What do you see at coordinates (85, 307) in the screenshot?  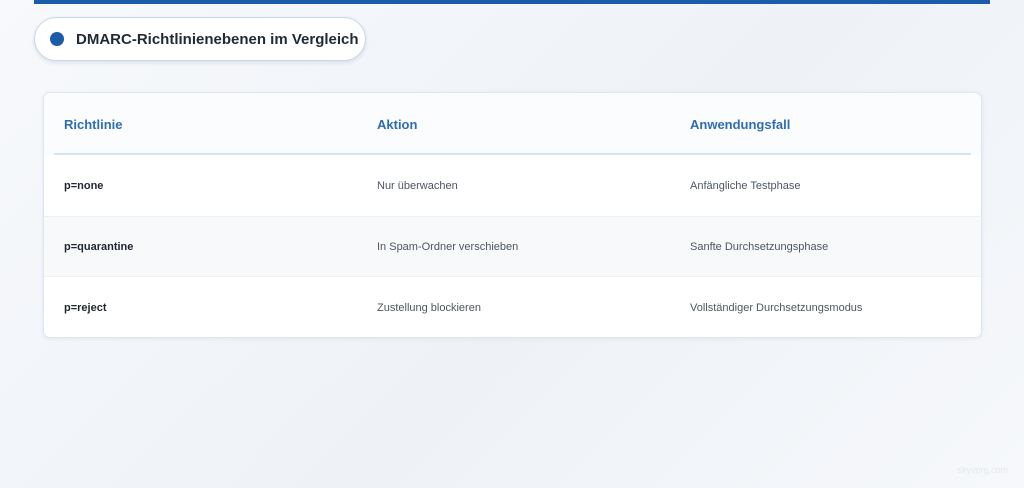 I see `policy-cell: p=reject` at bounding box center [85, 307].